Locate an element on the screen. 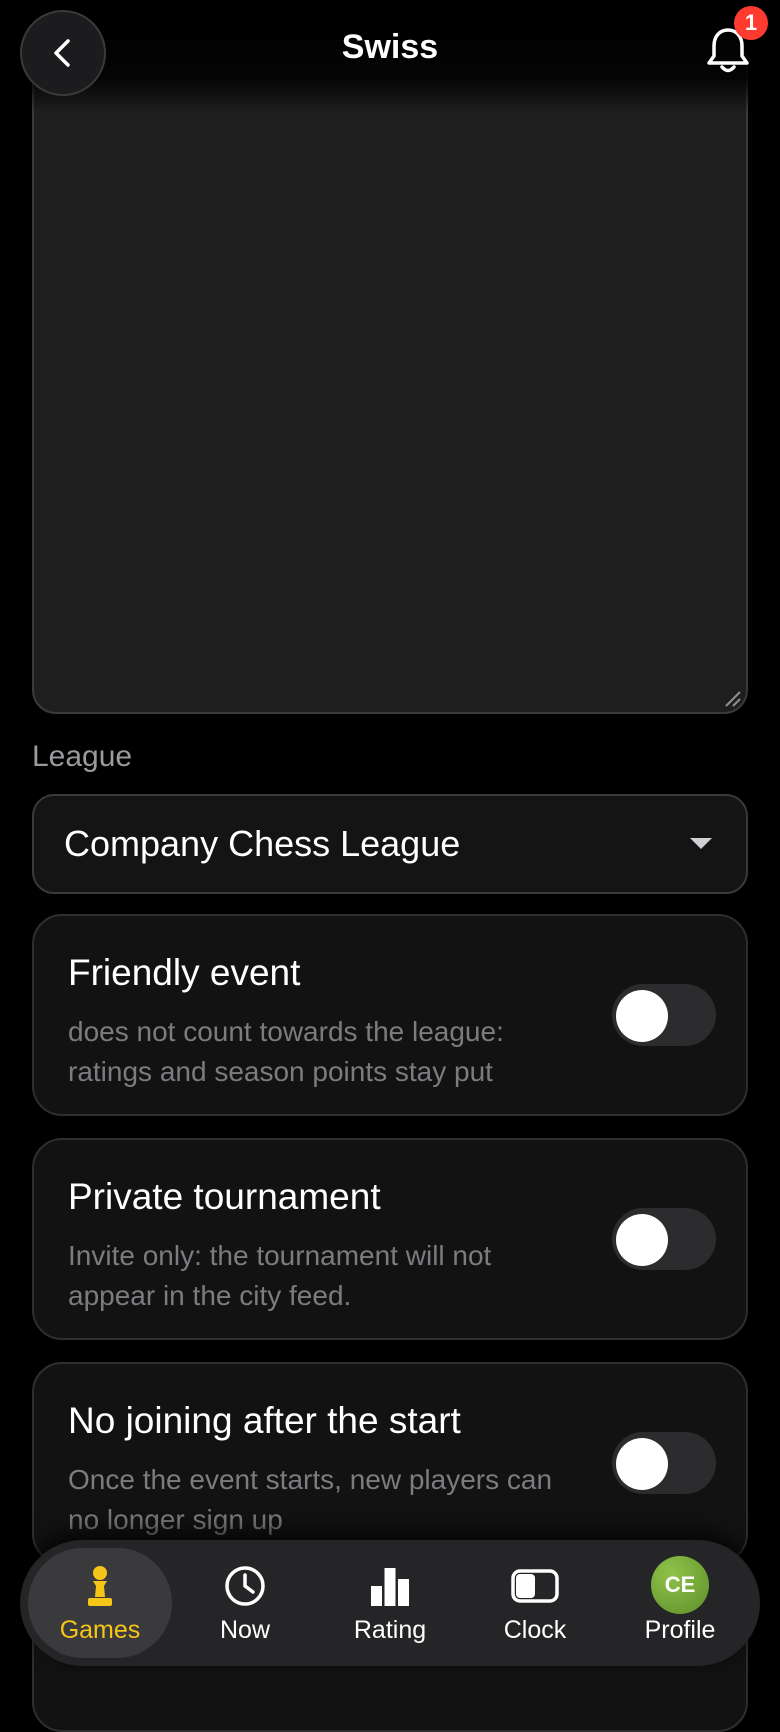 The width and height of the screenshot is (780, 1732). friendly-event-toggle is located at coordinates (664, 1015).